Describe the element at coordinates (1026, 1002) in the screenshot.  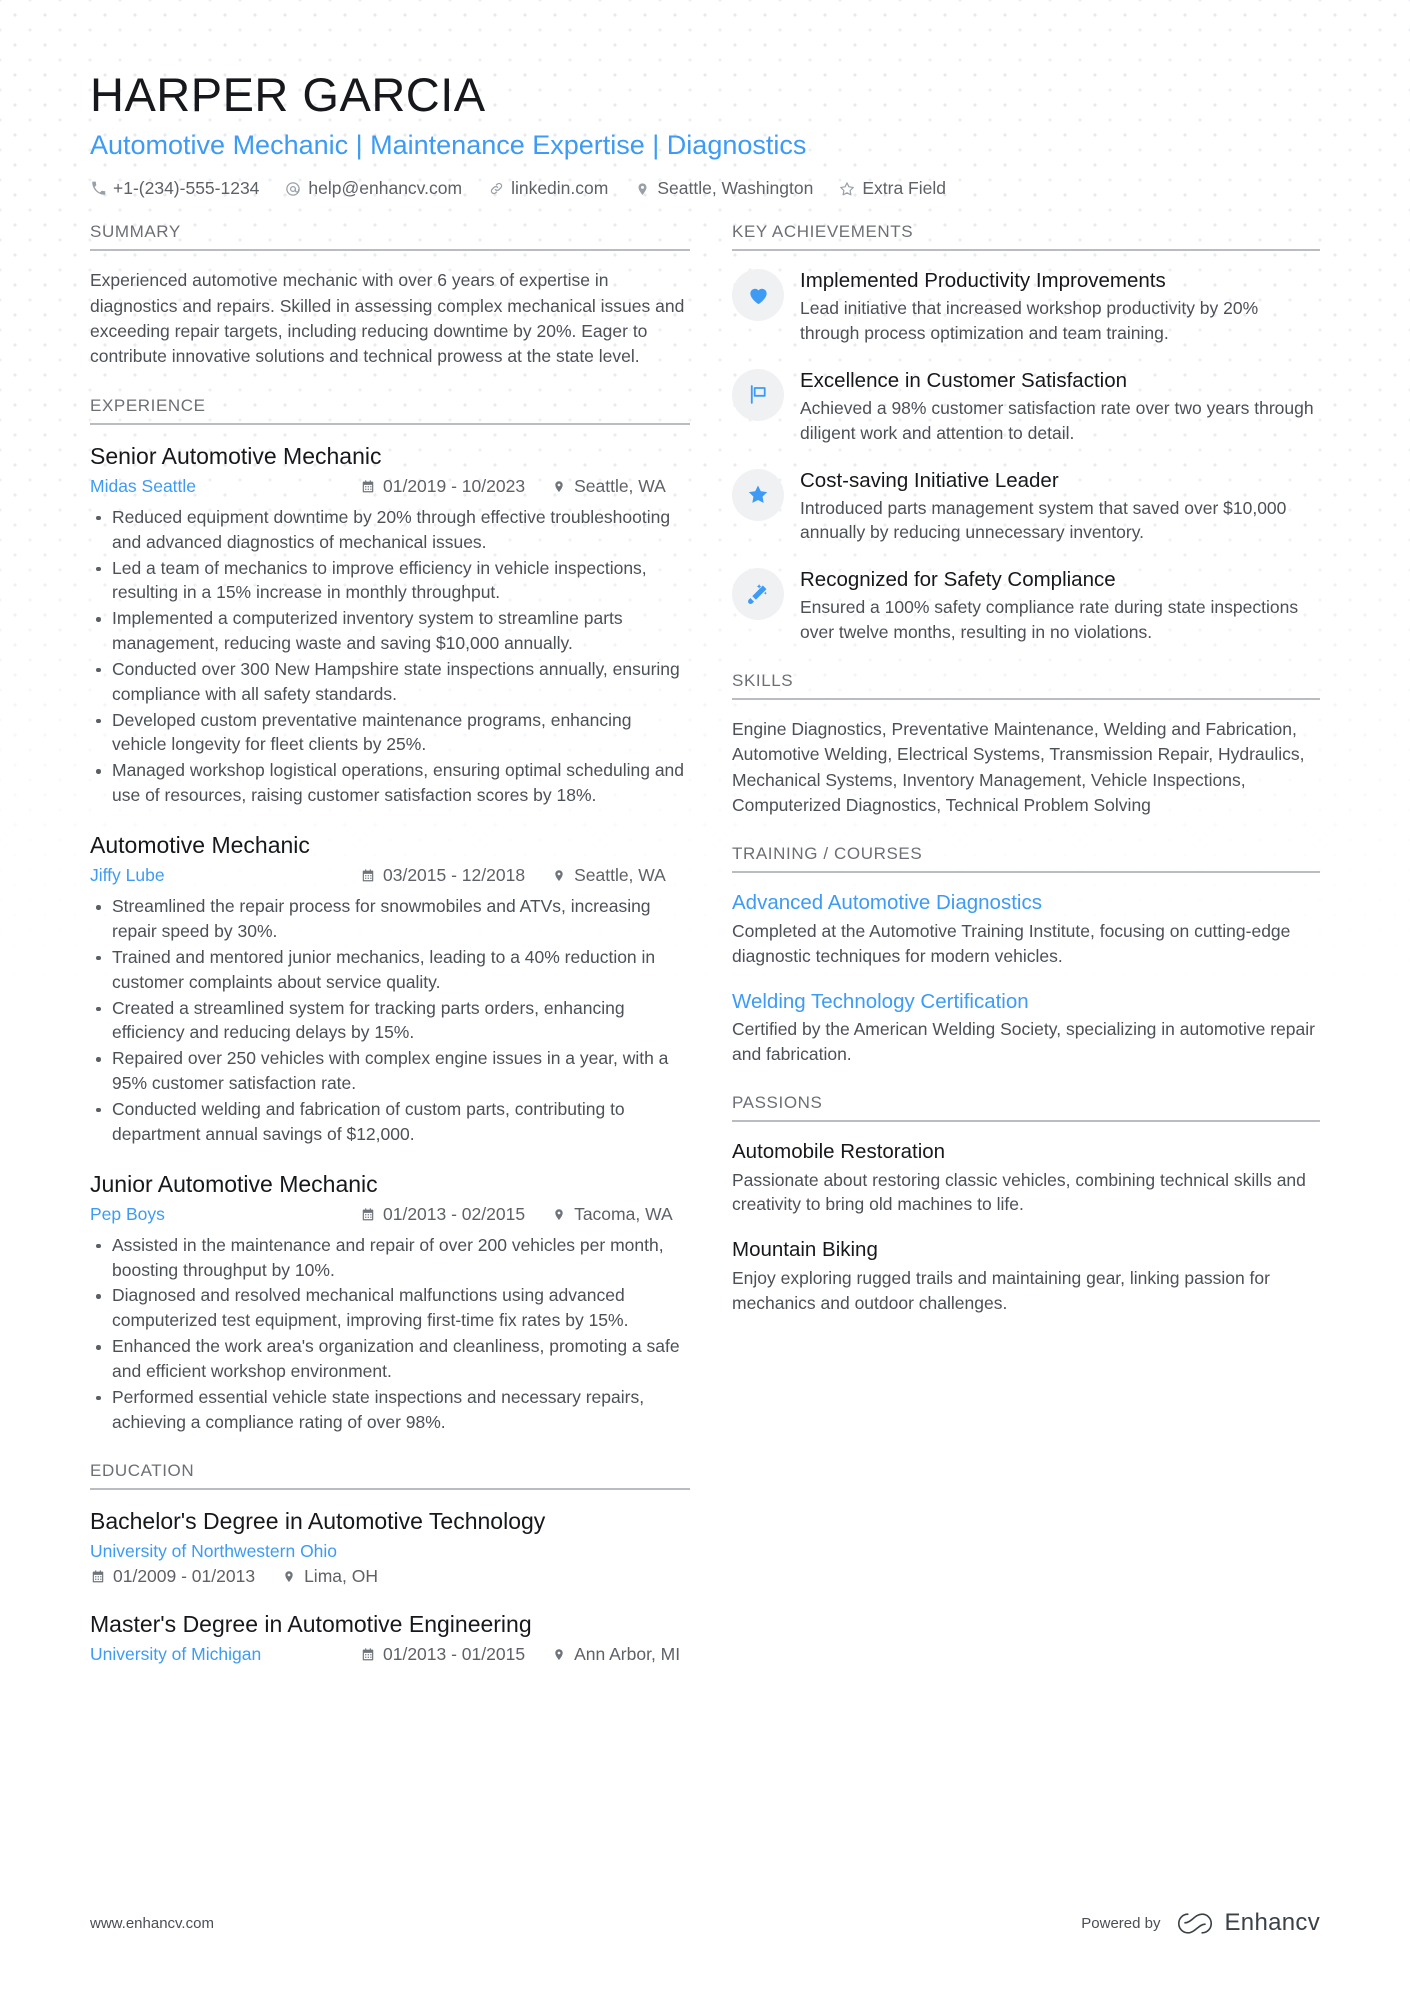
I see `training-title: Welding Technology Certification` at that location.